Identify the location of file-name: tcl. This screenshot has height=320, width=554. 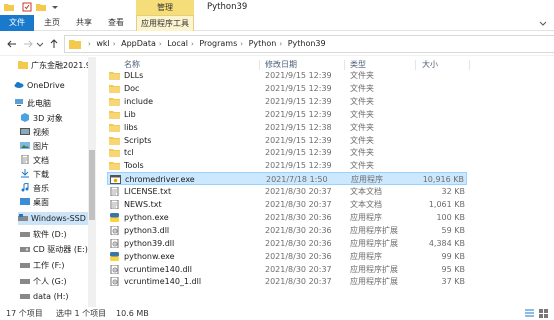
(129, 153).